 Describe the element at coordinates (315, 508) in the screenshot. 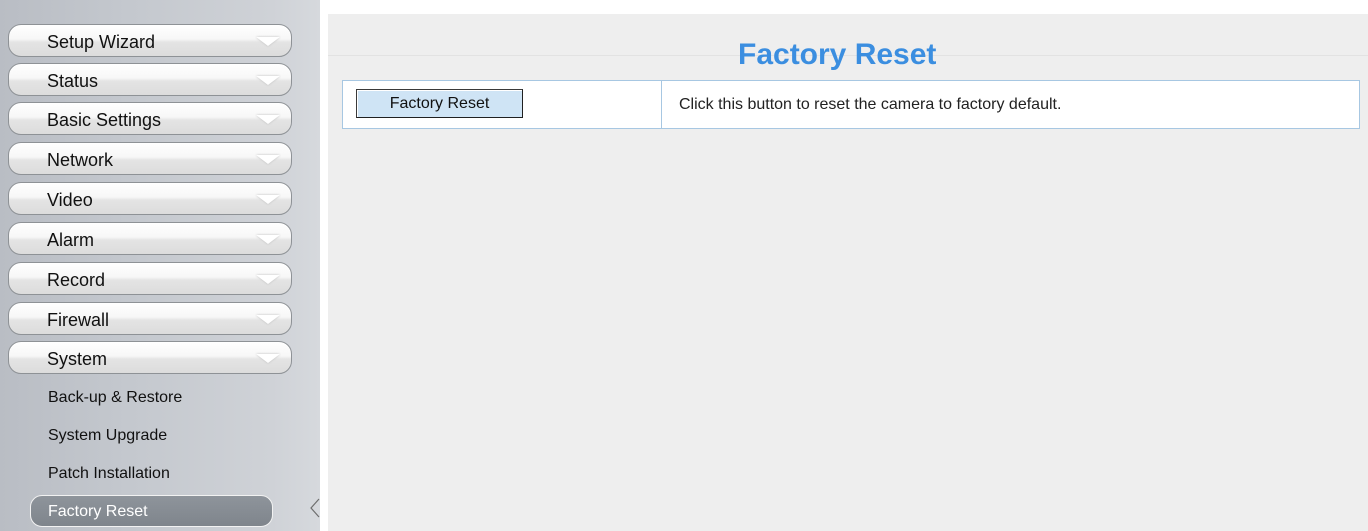

I see `active-pointer-icon` at that location.